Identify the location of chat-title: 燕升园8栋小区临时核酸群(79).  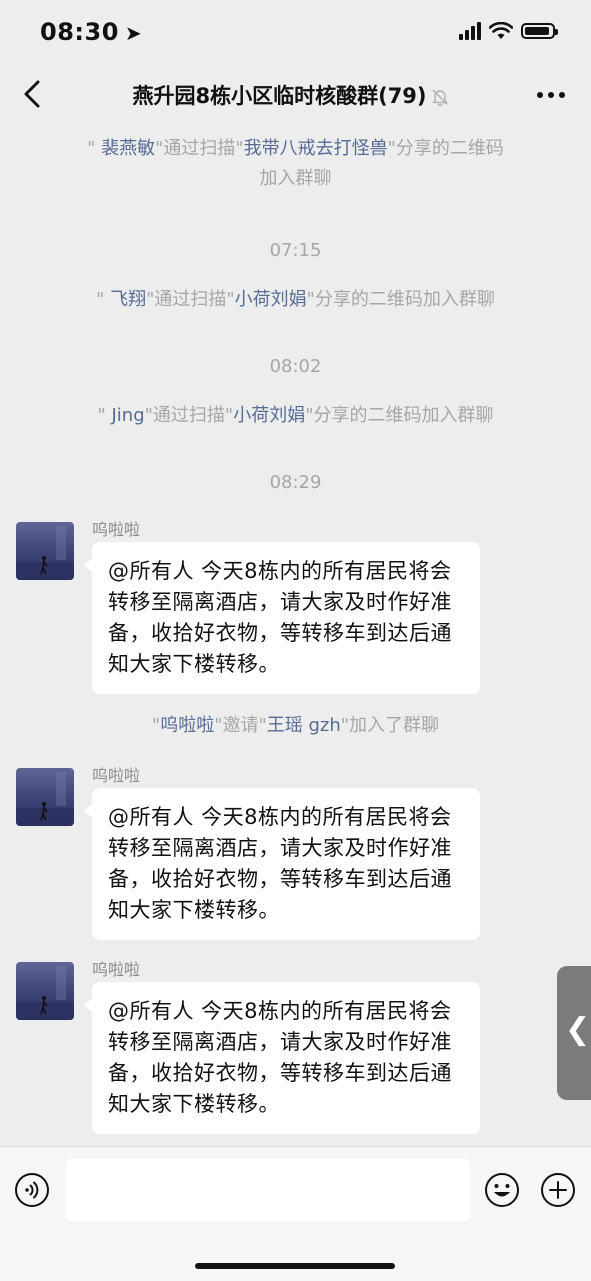
(290, 95).